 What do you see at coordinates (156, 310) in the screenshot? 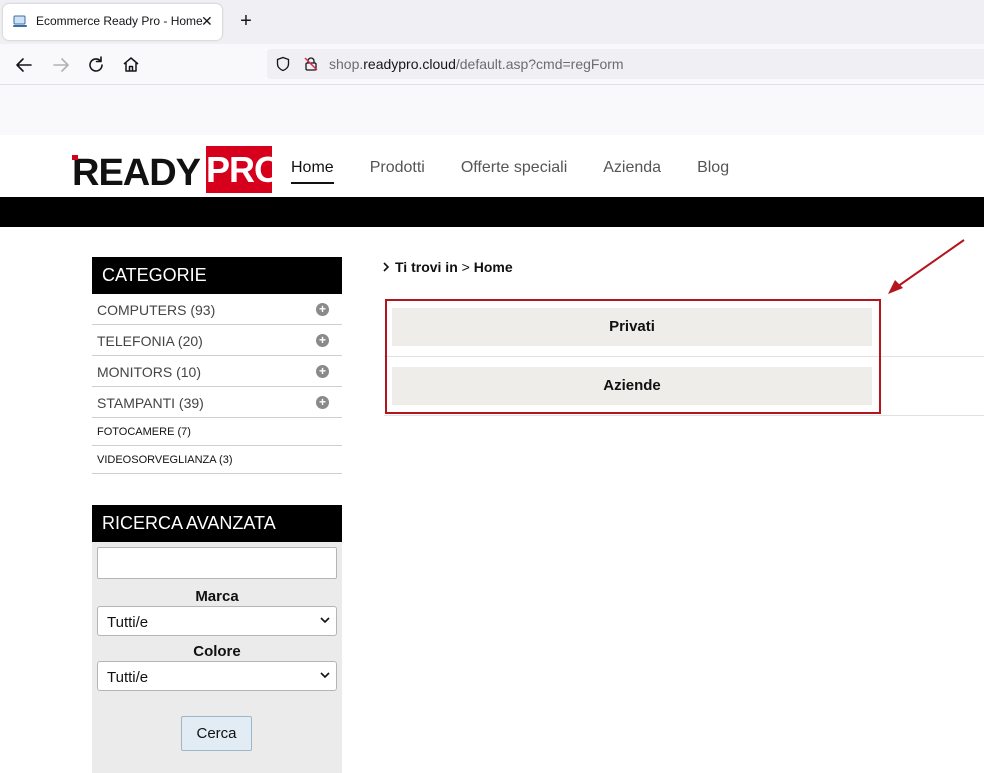
I see `category-label: COMPUTERS (93)` at bounding box center [156, 310].